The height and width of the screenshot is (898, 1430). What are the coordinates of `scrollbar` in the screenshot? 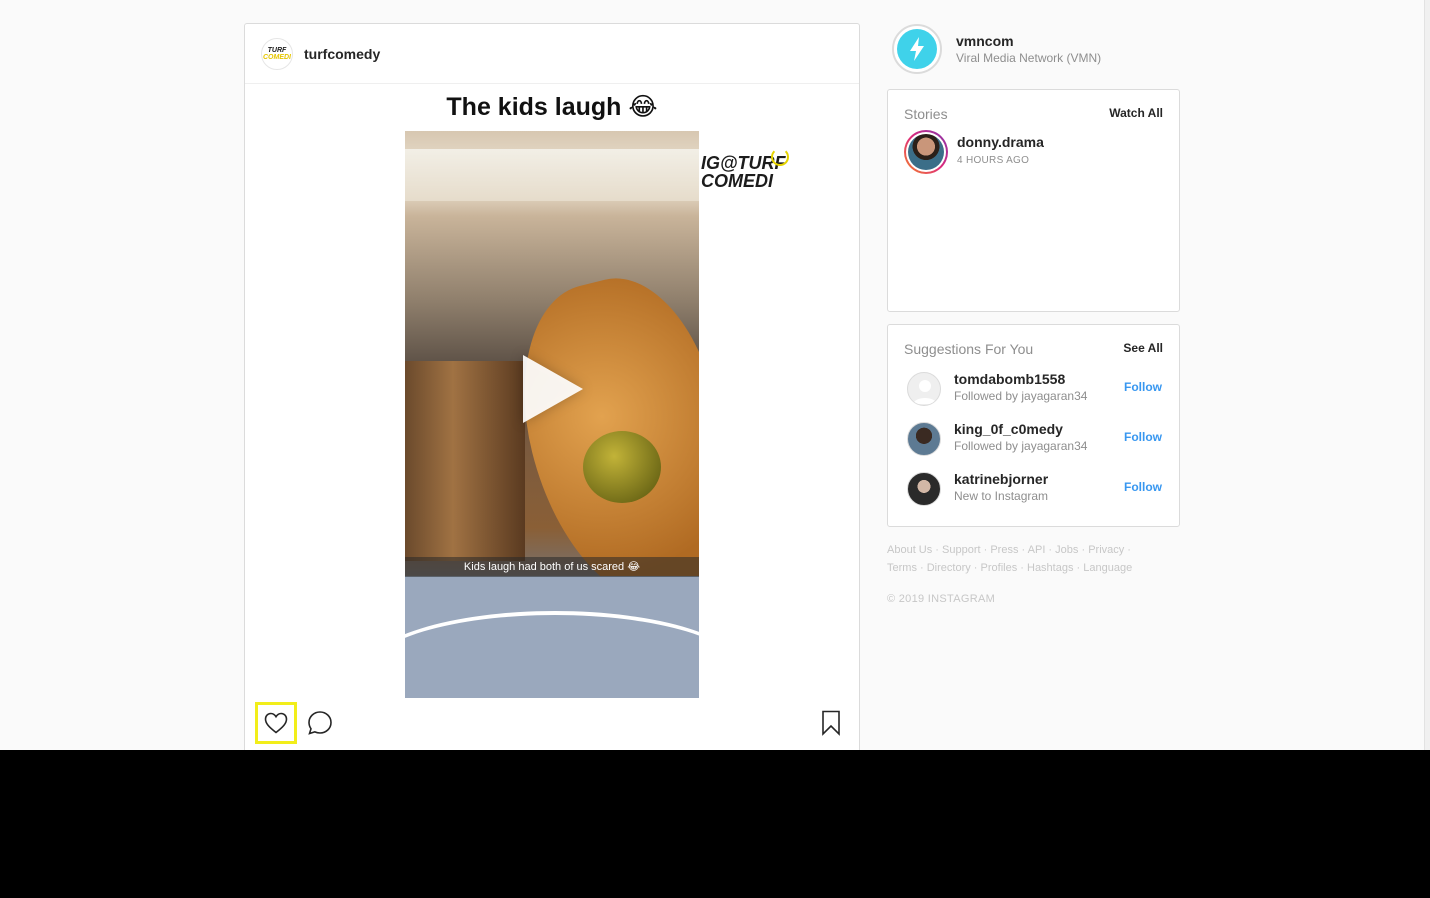 It's located at (1427, 375).